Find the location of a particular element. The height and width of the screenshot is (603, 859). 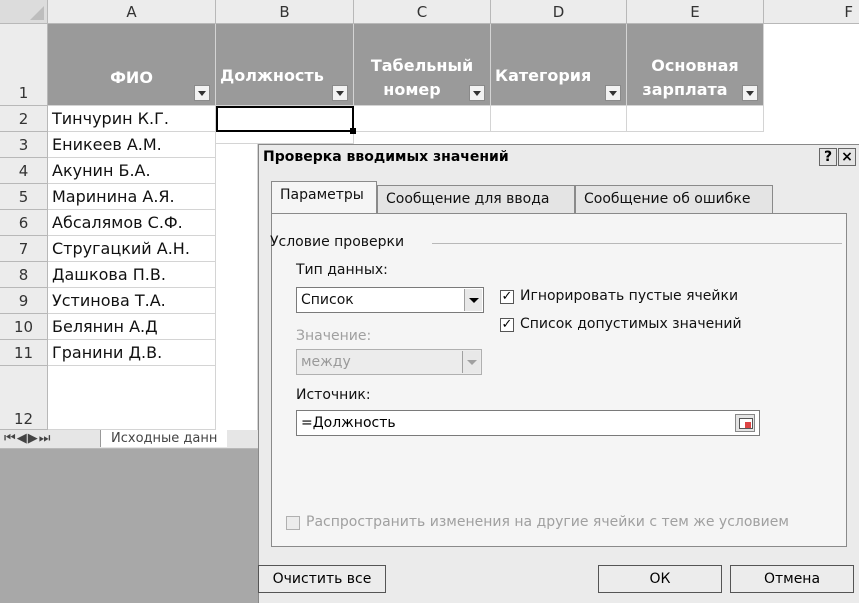

name-cell: Устинова Т.А. is located at coordinates (132, 301).